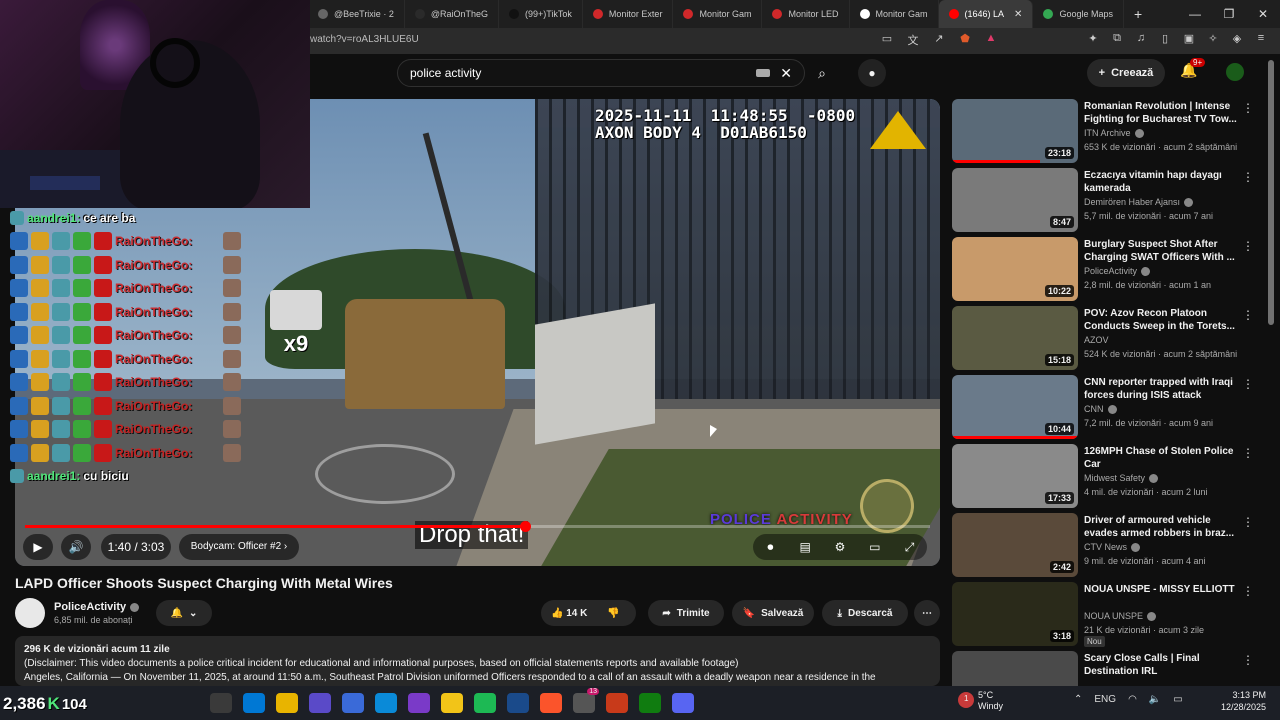 This screenshot has width=1280, height=720. What do you see at coordinates (364, 39) in the screenshot?
I see `url-text: watch?v=roAL3HLUE6U` at bounding box center [364, 39].